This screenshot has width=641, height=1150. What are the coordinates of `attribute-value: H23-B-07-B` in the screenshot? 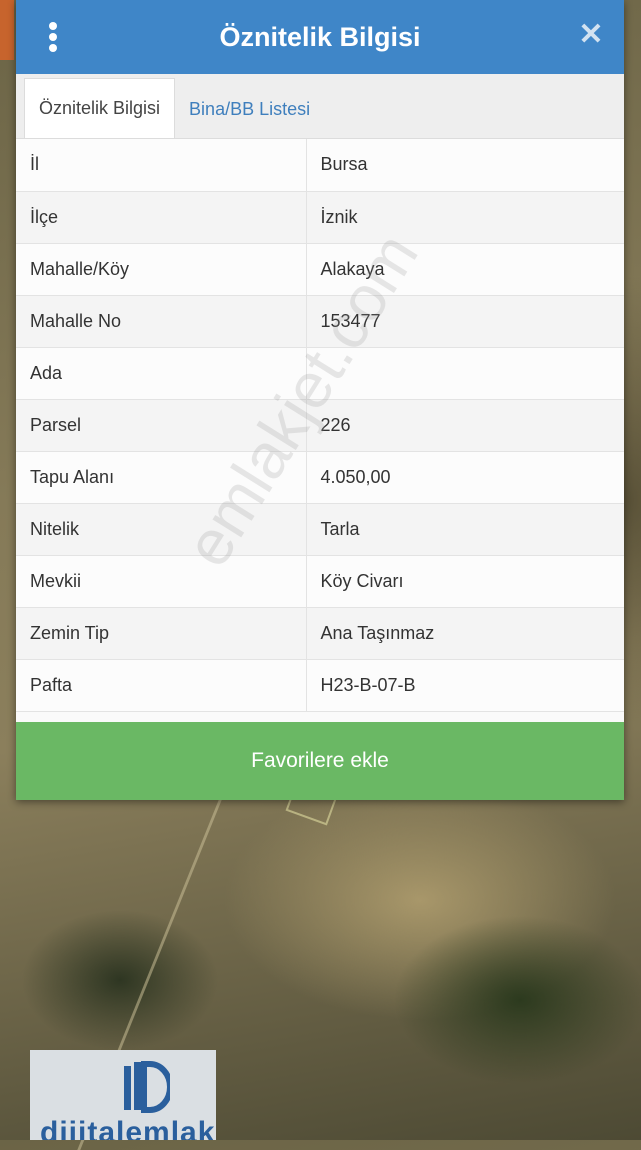 It's located at (465, 685).